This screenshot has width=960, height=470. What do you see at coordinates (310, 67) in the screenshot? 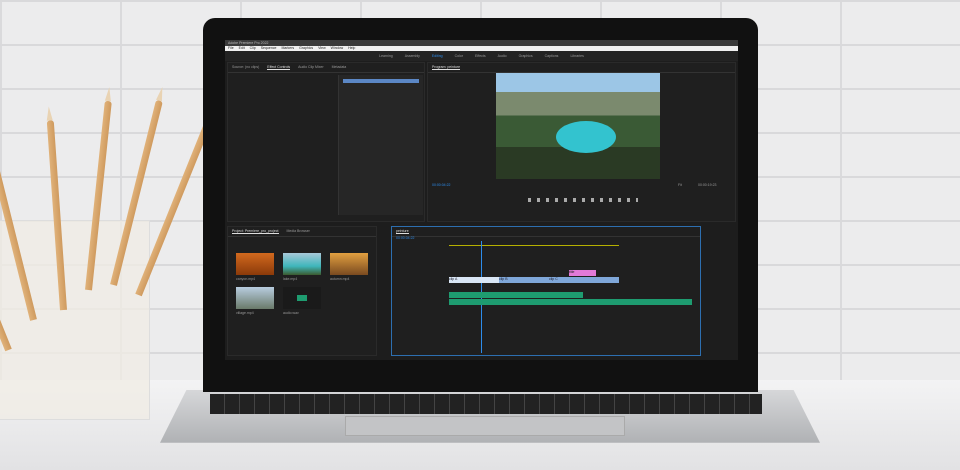
I see `tab-audio-clip-mixer: Audio Clip Mixer` at bounding box center [310, 67].